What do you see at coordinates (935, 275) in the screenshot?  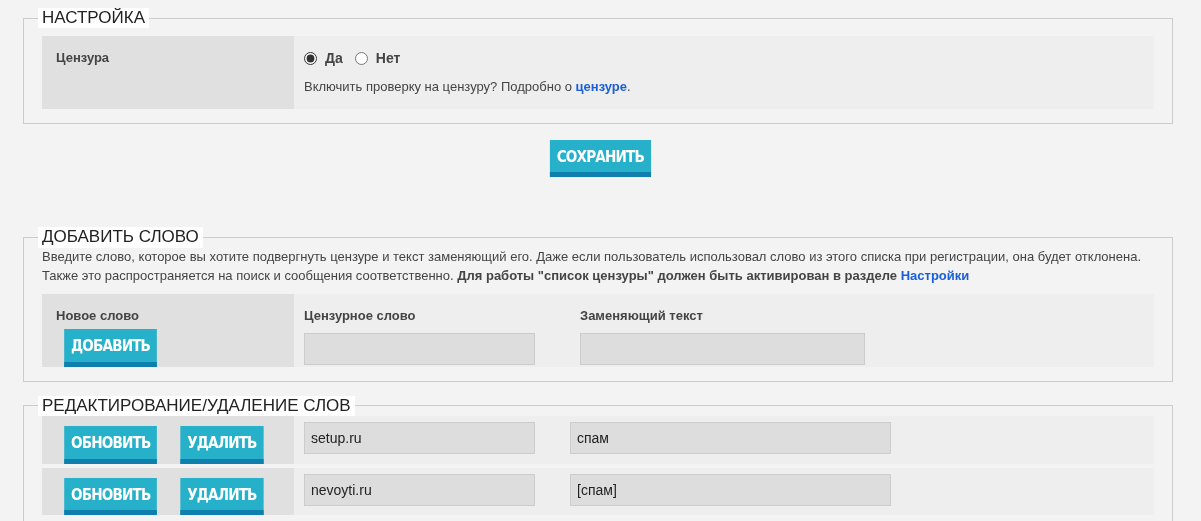 I see `settings-link: Настройки` at bounding box center [935, 275].